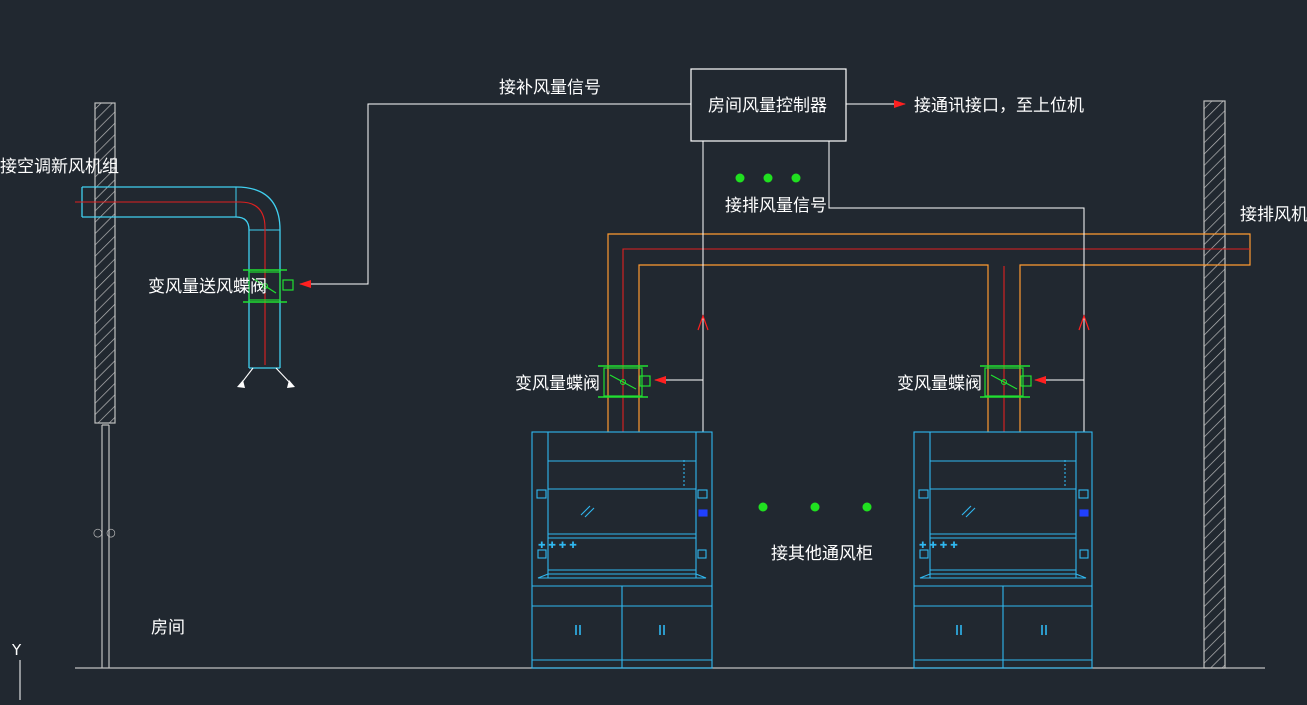 The image size is (1307, 705). What do you see at coordinates (939, 384) in the screenshot?
I see `label-vav-damper-right: 变风量蝶阀` at bounding box center [939, 384].